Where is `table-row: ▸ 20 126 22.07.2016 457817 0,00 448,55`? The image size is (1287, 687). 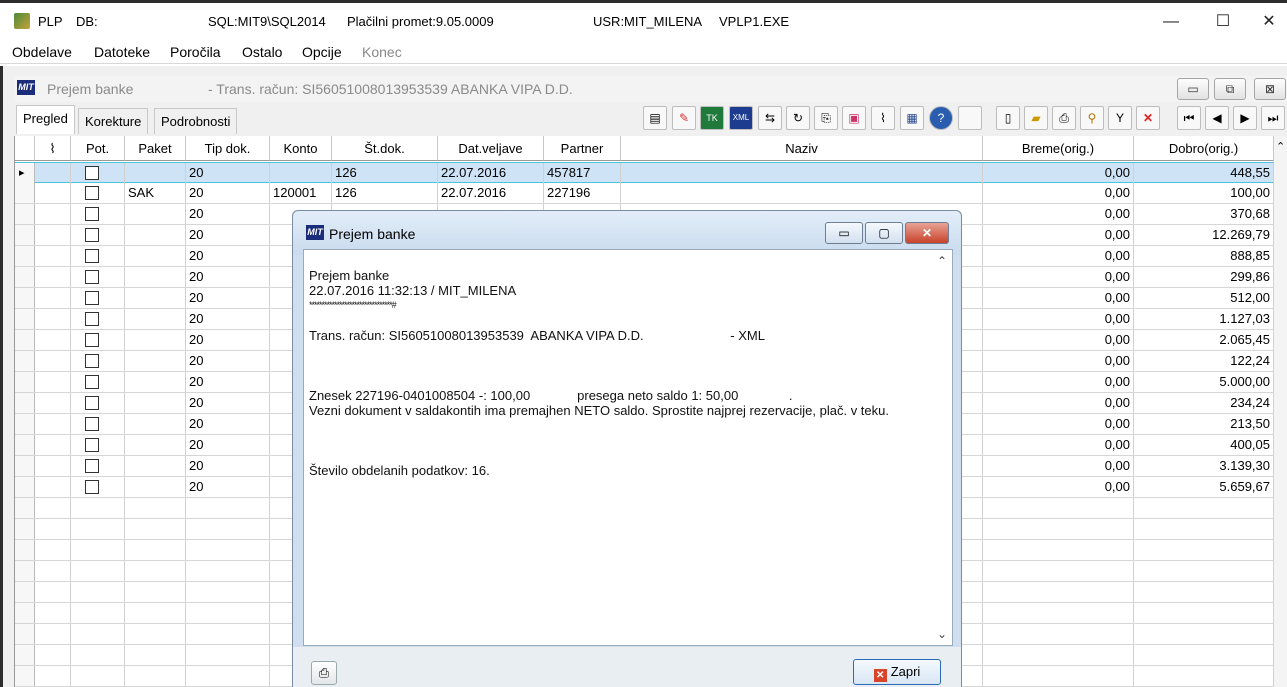
table-row: ▸ 20 126 22.07.2016 457817 0,00 448,55 is located at coordinates (651, 172).